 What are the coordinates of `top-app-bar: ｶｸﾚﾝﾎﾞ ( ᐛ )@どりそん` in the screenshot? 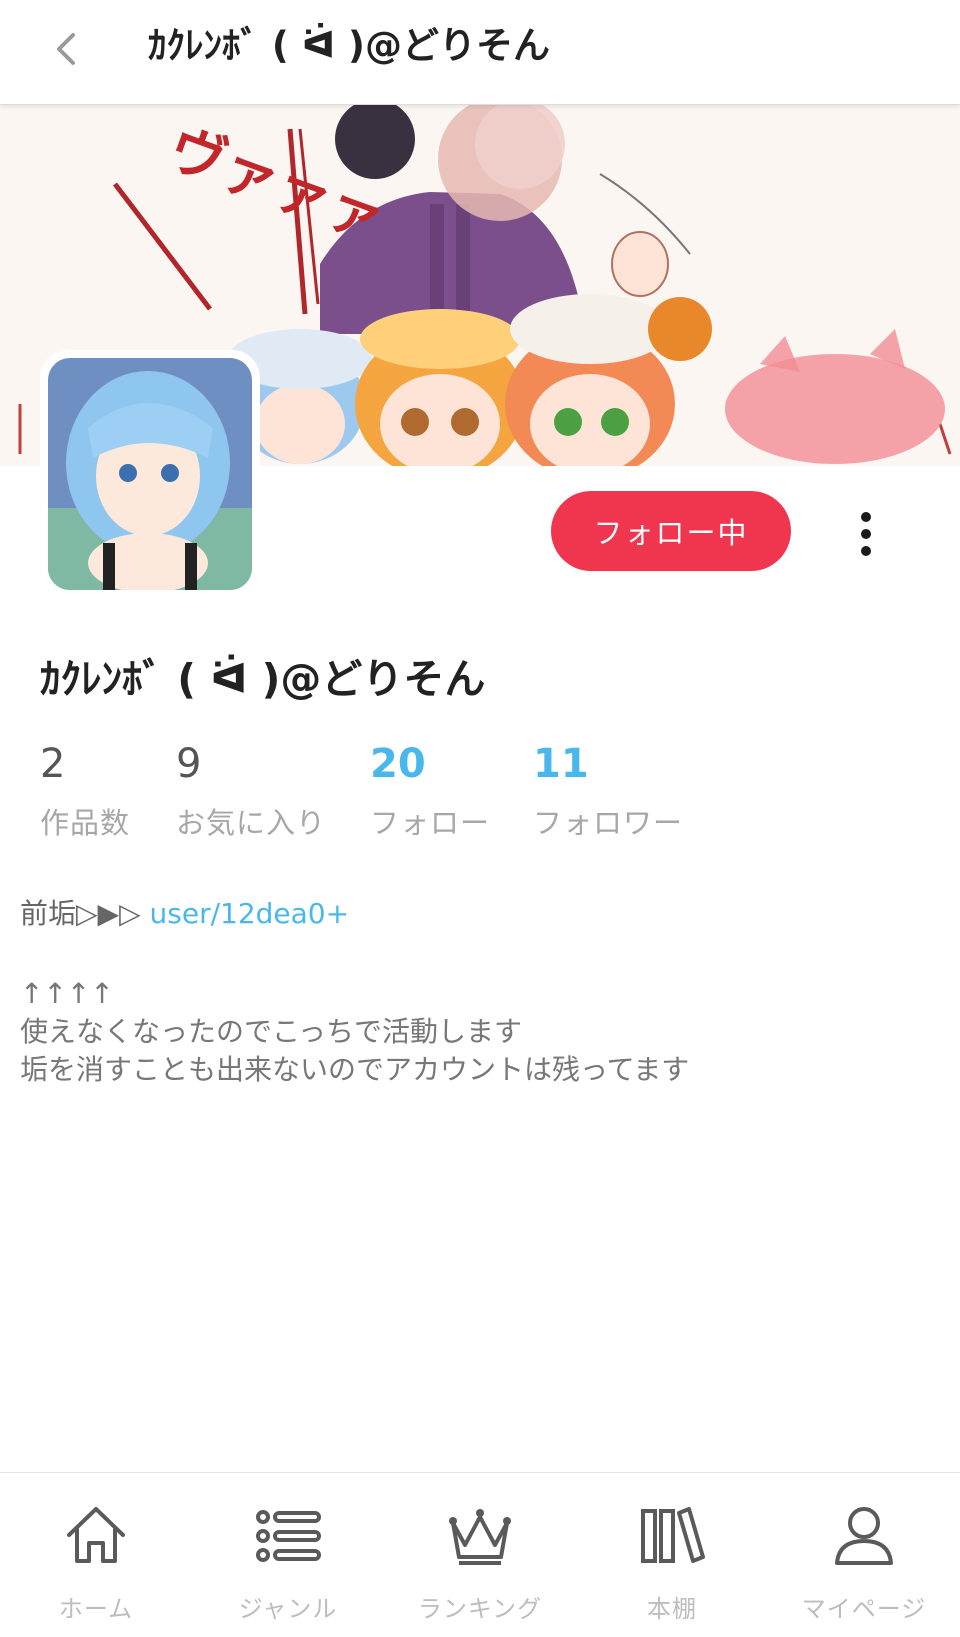 It's located at (480, 52).